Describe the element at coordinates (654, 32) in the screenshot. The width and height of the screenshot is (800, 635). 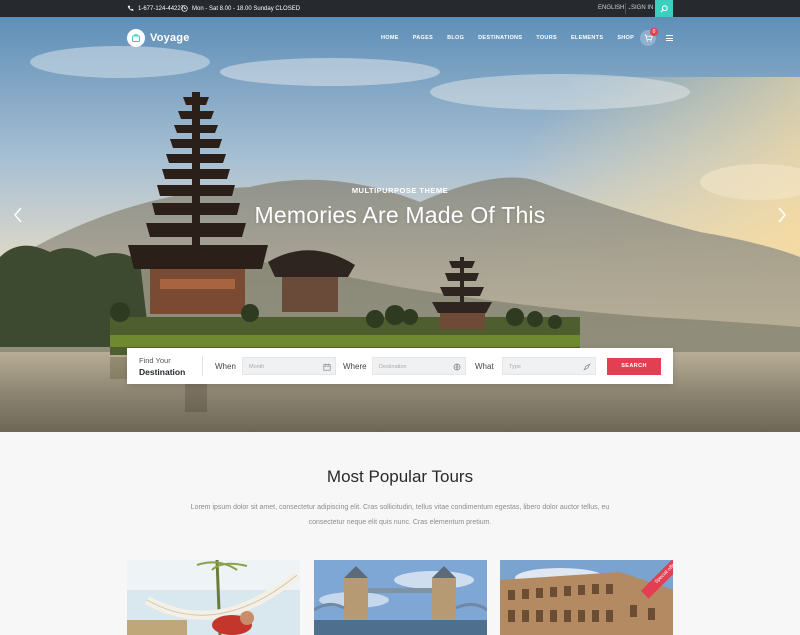
I see `cart-count-badge: 0` at that location.